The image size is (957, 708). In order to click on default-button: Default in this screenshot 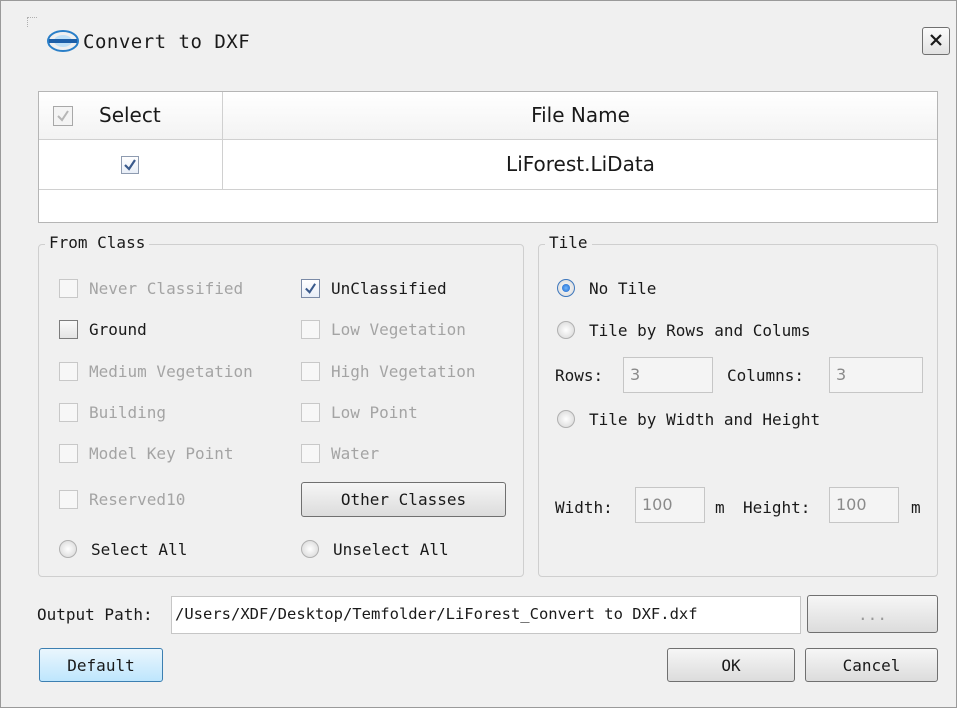, I will do `click(101, 665)`.